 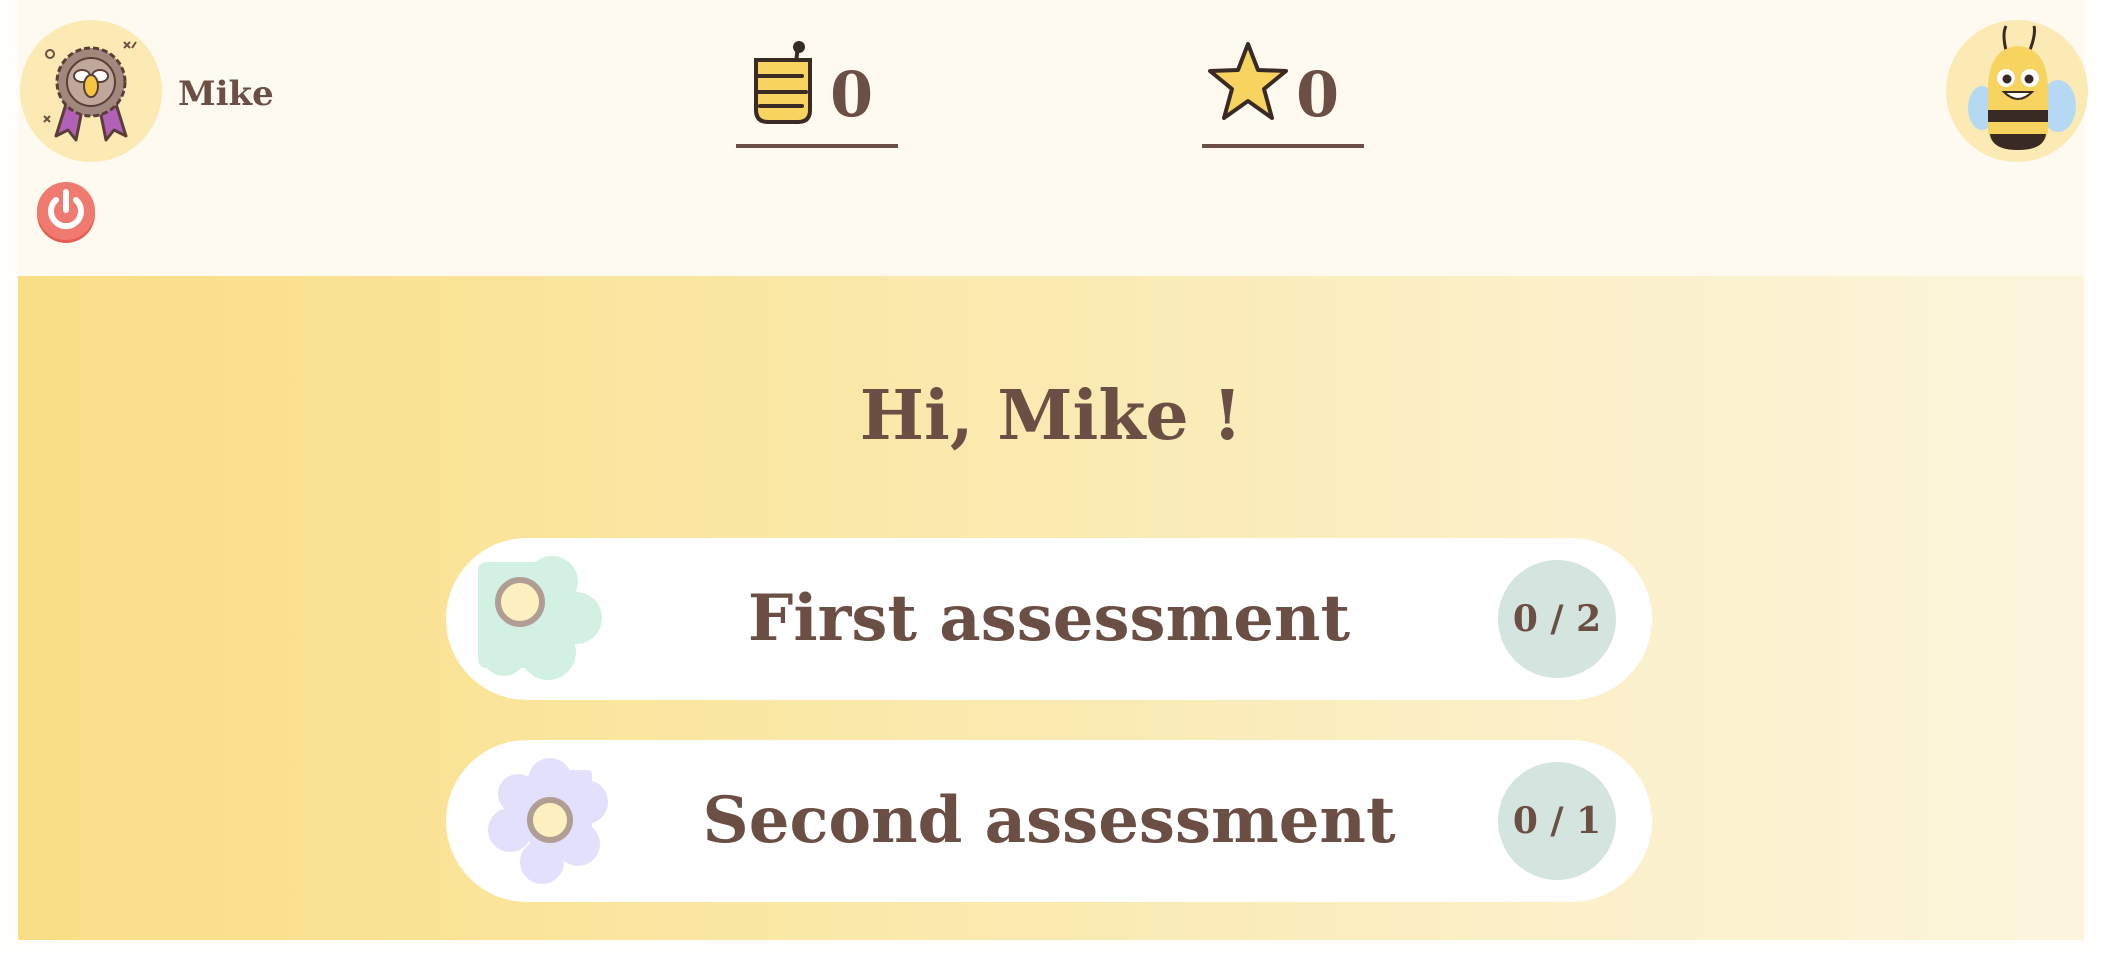 What do you see at coordinates (1318, 94) in the screenshot?
I see `star-count: 0` at bounding box center [1318, 94].